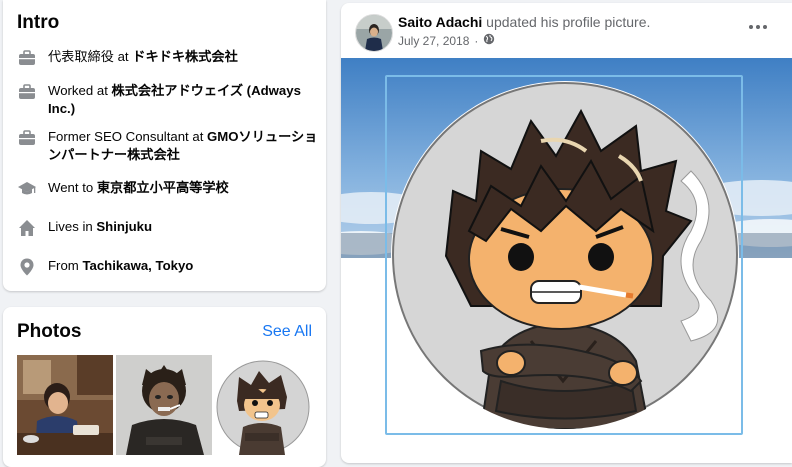 The height and width of the screenshot is (467, 792). I want to click on intro-item-prefix: Went to, so click(72, 187).